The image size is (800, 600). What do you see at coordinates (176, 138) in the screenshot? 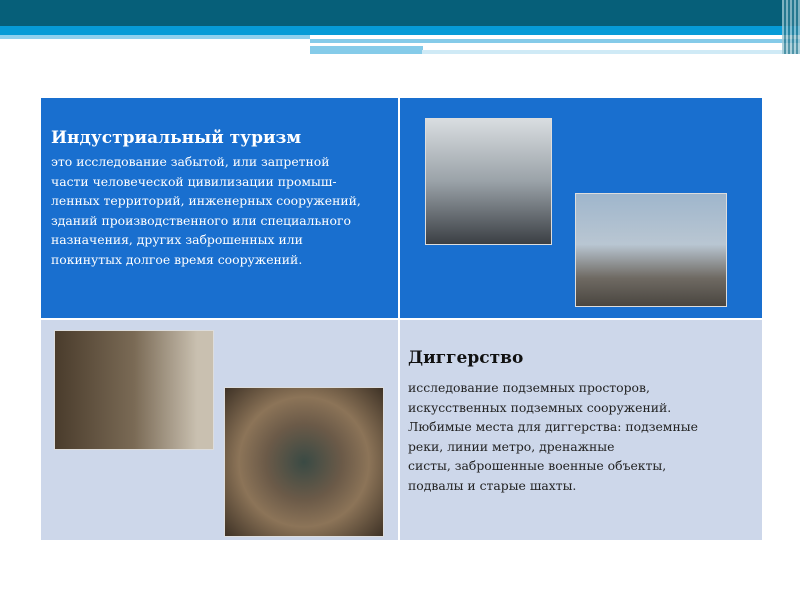
I see `industrial-tourism-title: Индустриальный туризм` at bounding box center [176, 138].